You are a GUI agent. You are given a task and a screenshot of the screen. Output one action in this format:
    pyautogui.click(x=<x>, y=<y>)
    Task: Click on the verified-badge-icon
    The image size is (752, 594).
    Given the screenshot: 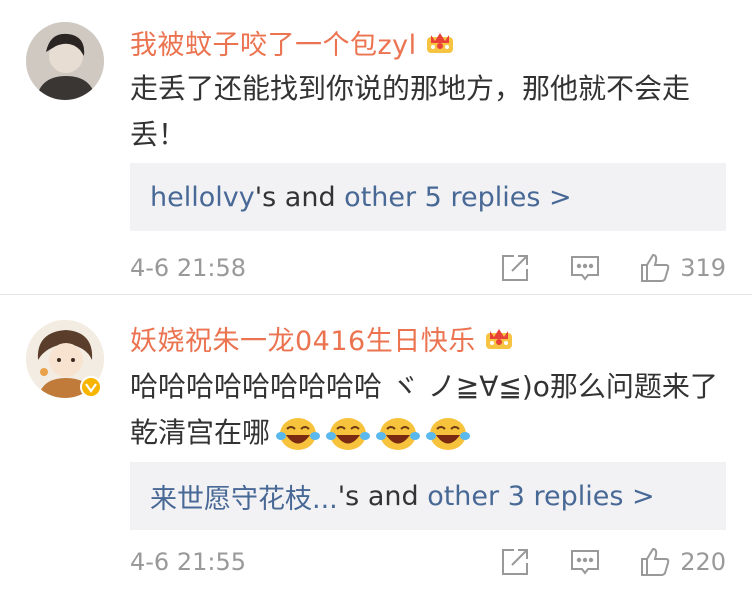 What is the action you would take?
    pyautogui.click(x=91, y=387)
    